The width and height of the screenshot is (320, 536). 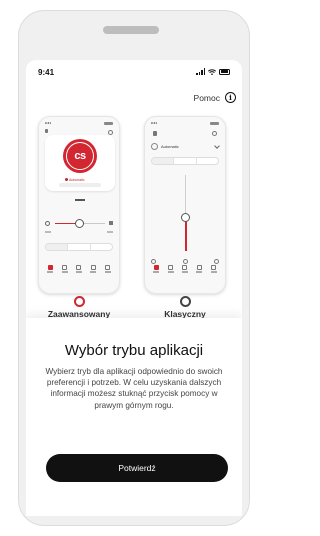 What do you see at coordinates (79, 205) in the screenshot?
I see `advanced-mode-preview: 9:41 cs Automatic` at bounding box center [79, 205].